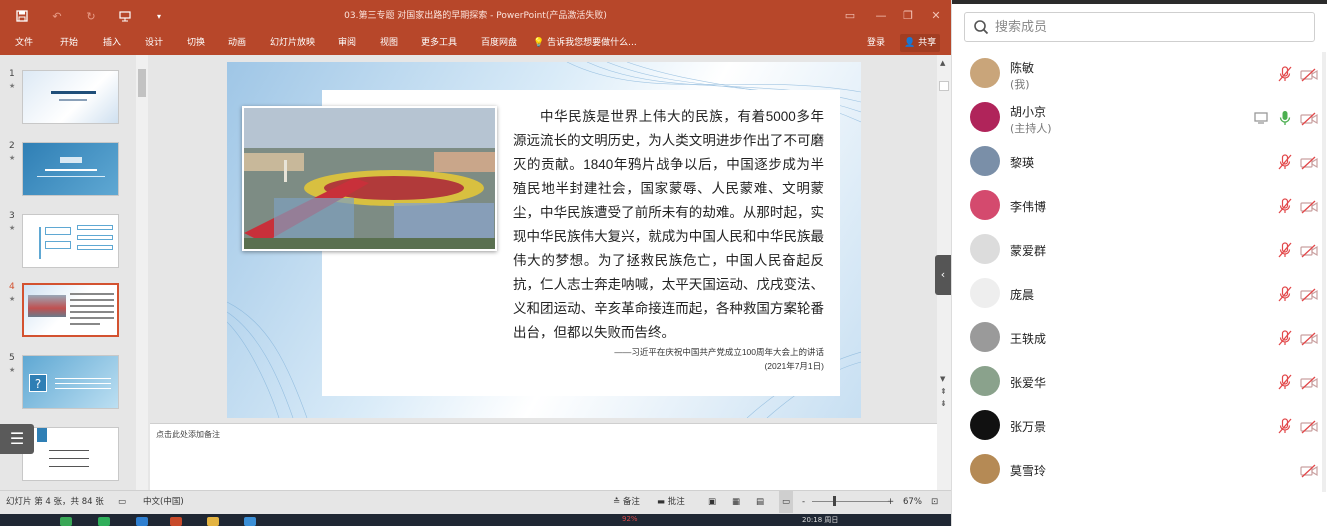  Describe the element at coordinates (786, 502) in the screenshot. I see `slideshow-view-icon: ▭` at that location.